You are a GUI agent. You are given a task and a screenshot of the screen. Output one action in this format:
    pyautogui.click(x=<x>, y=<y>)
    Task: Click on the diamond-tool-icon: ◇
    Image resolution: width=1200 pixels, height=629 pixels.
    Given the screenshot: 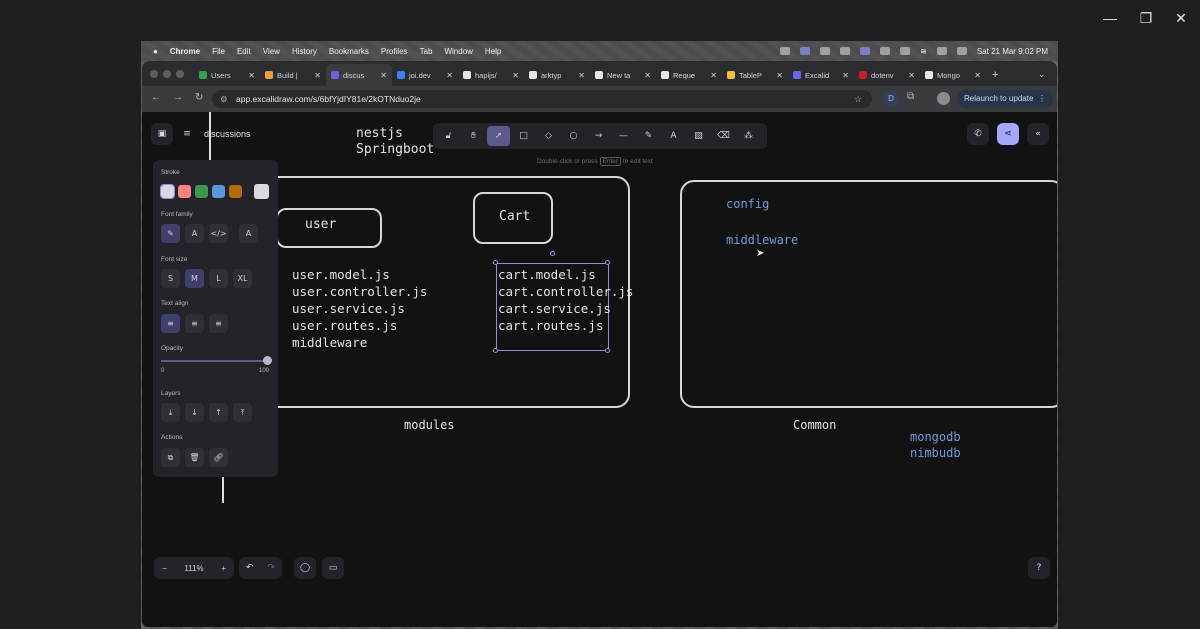 What is the action you would take?
    pyautogui.click(x=548, y=136)
    